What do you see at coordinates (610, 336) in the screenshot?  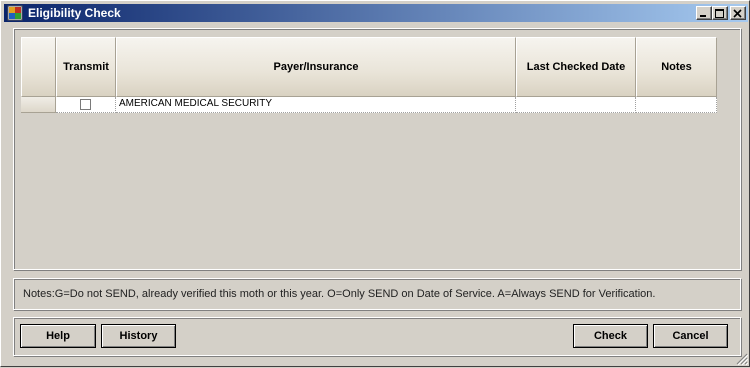 I see `check-button: Check` at bounding box center [610, 336].